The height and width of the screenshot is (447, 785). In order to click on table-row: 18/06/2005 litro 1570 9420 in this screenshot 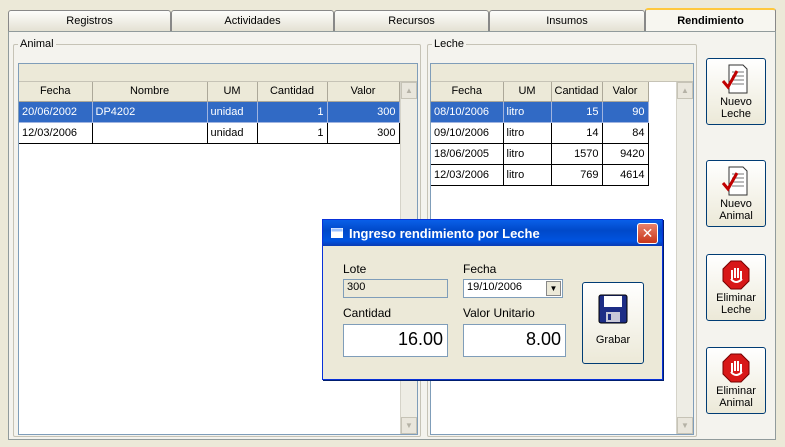, I will do `click(540, 154)`.